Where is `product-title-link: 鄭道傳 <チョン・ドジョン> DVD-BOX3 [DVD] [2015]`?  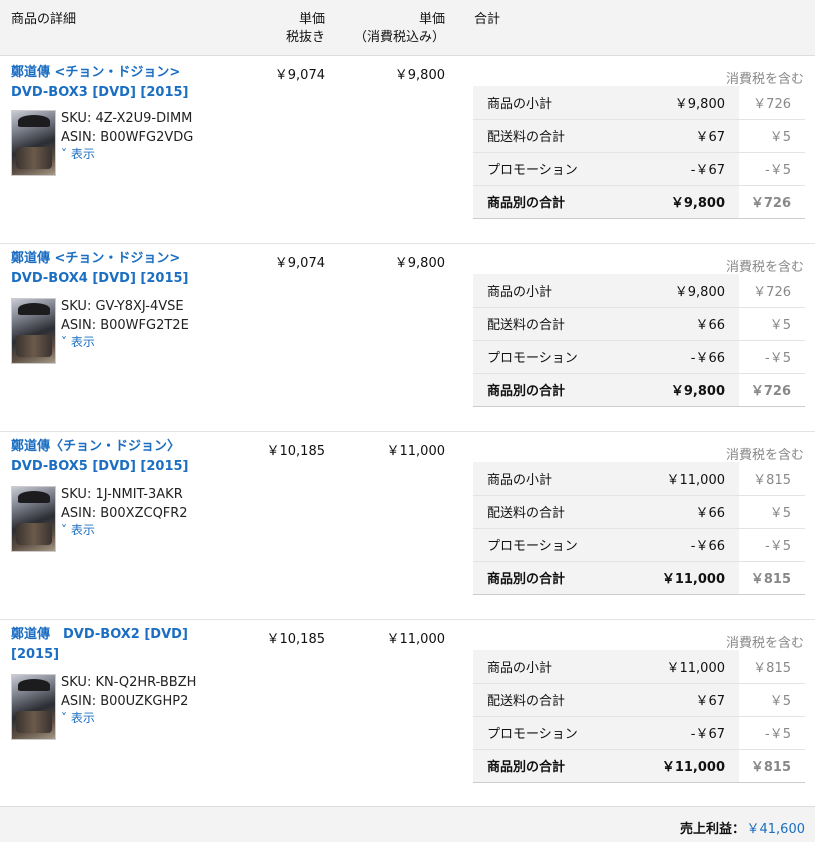
product-title-link: 鄭道傳 <チョン・ドジョン> DVD-BOX3 [DVD] [2015] is located at coordinates (111, 83).